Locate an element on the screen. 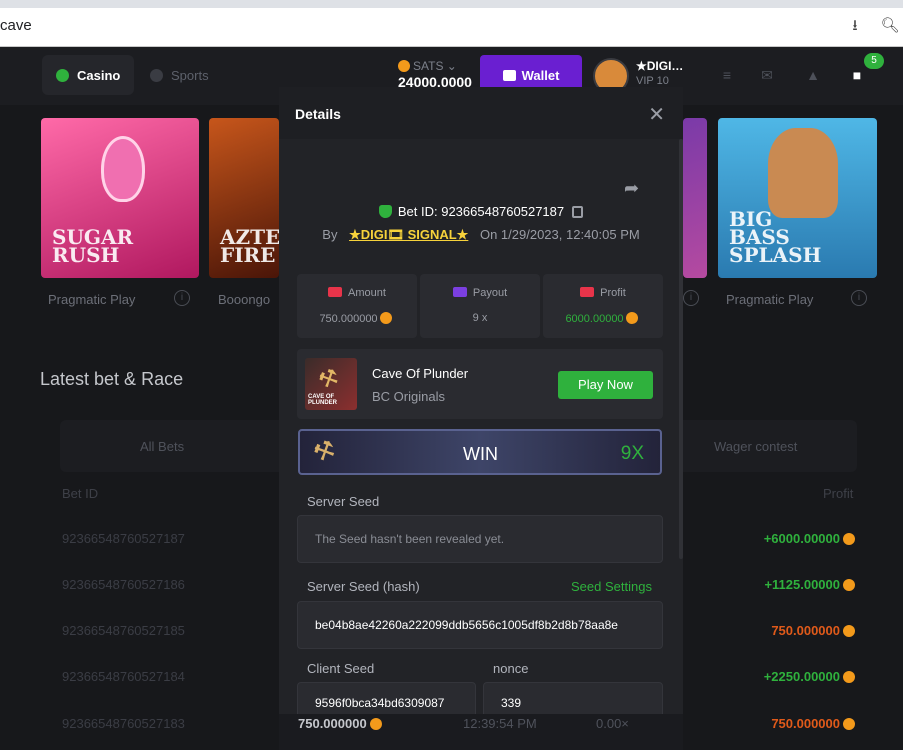 This screenshot has width=903, height=750. wallet-label: Wallet is located at coordinates (540, 75).